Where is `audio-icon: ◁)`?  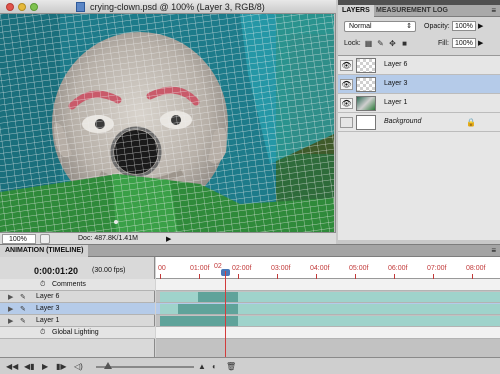 audio-icon: ◁) is located at coordinates (78, 366).